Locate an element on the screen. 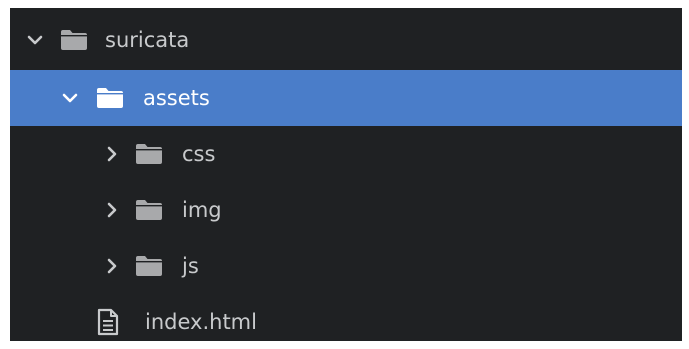  tree-item-index-html: index.html is located at coordinates (346, 317).